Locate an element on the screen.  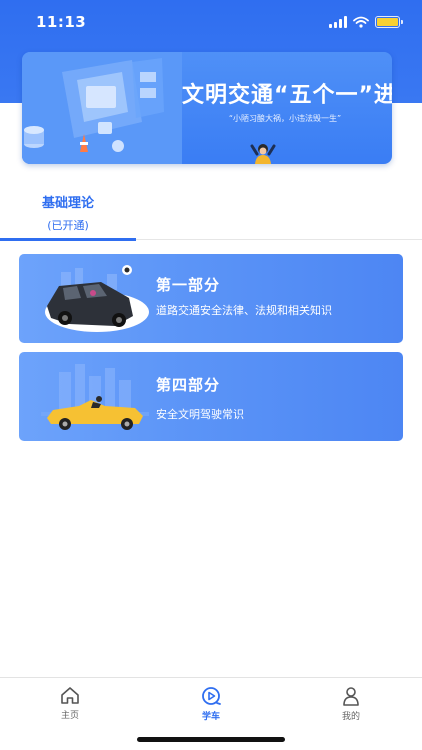
tab-basic-theory: 基础理论 (已开通) is located at coordinates (68, 211).